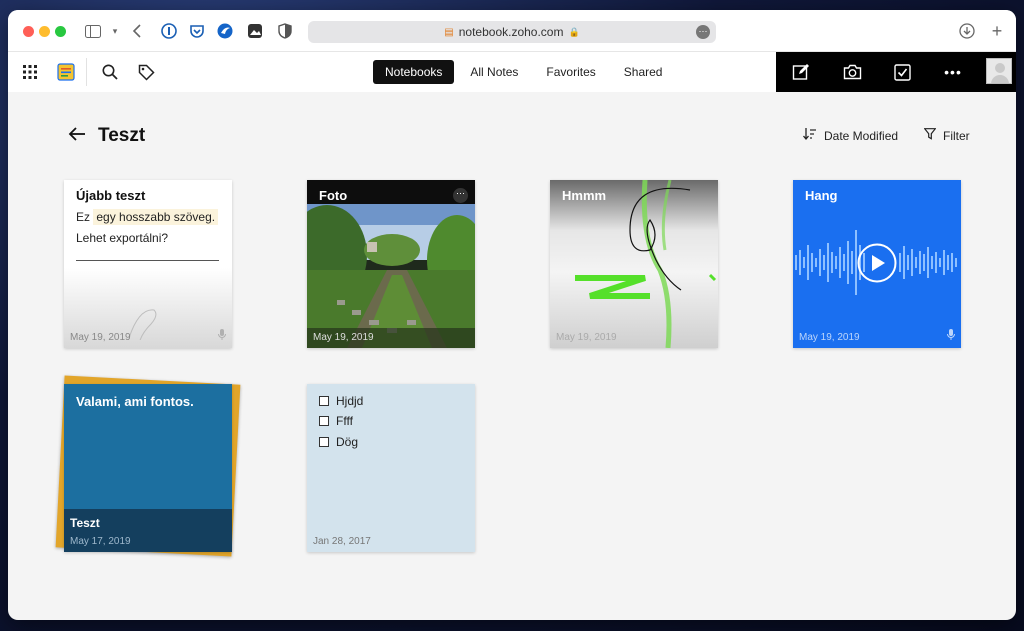  I want to click on checklist-item: Ffff, so click(336, 421).